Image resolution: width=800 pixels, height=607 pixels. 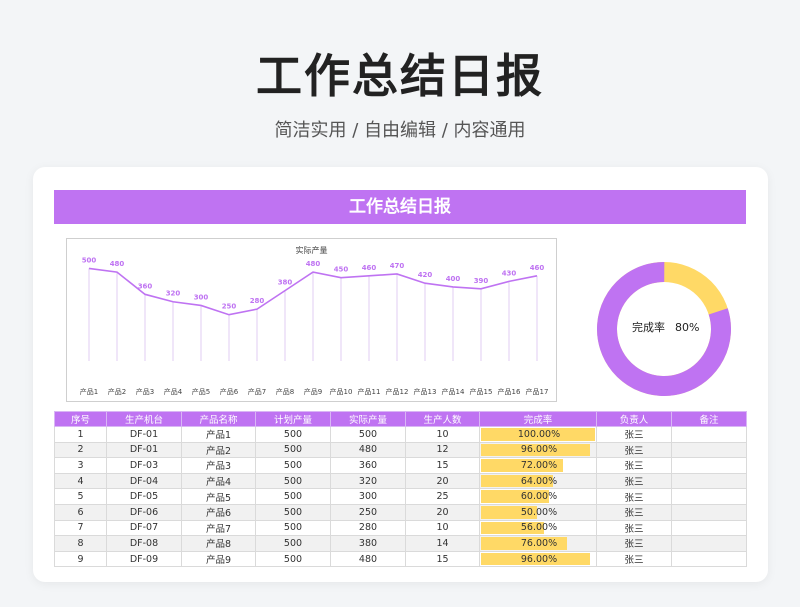 I want to click on x-tick-label: 产品16, so click(x=509, y=391).